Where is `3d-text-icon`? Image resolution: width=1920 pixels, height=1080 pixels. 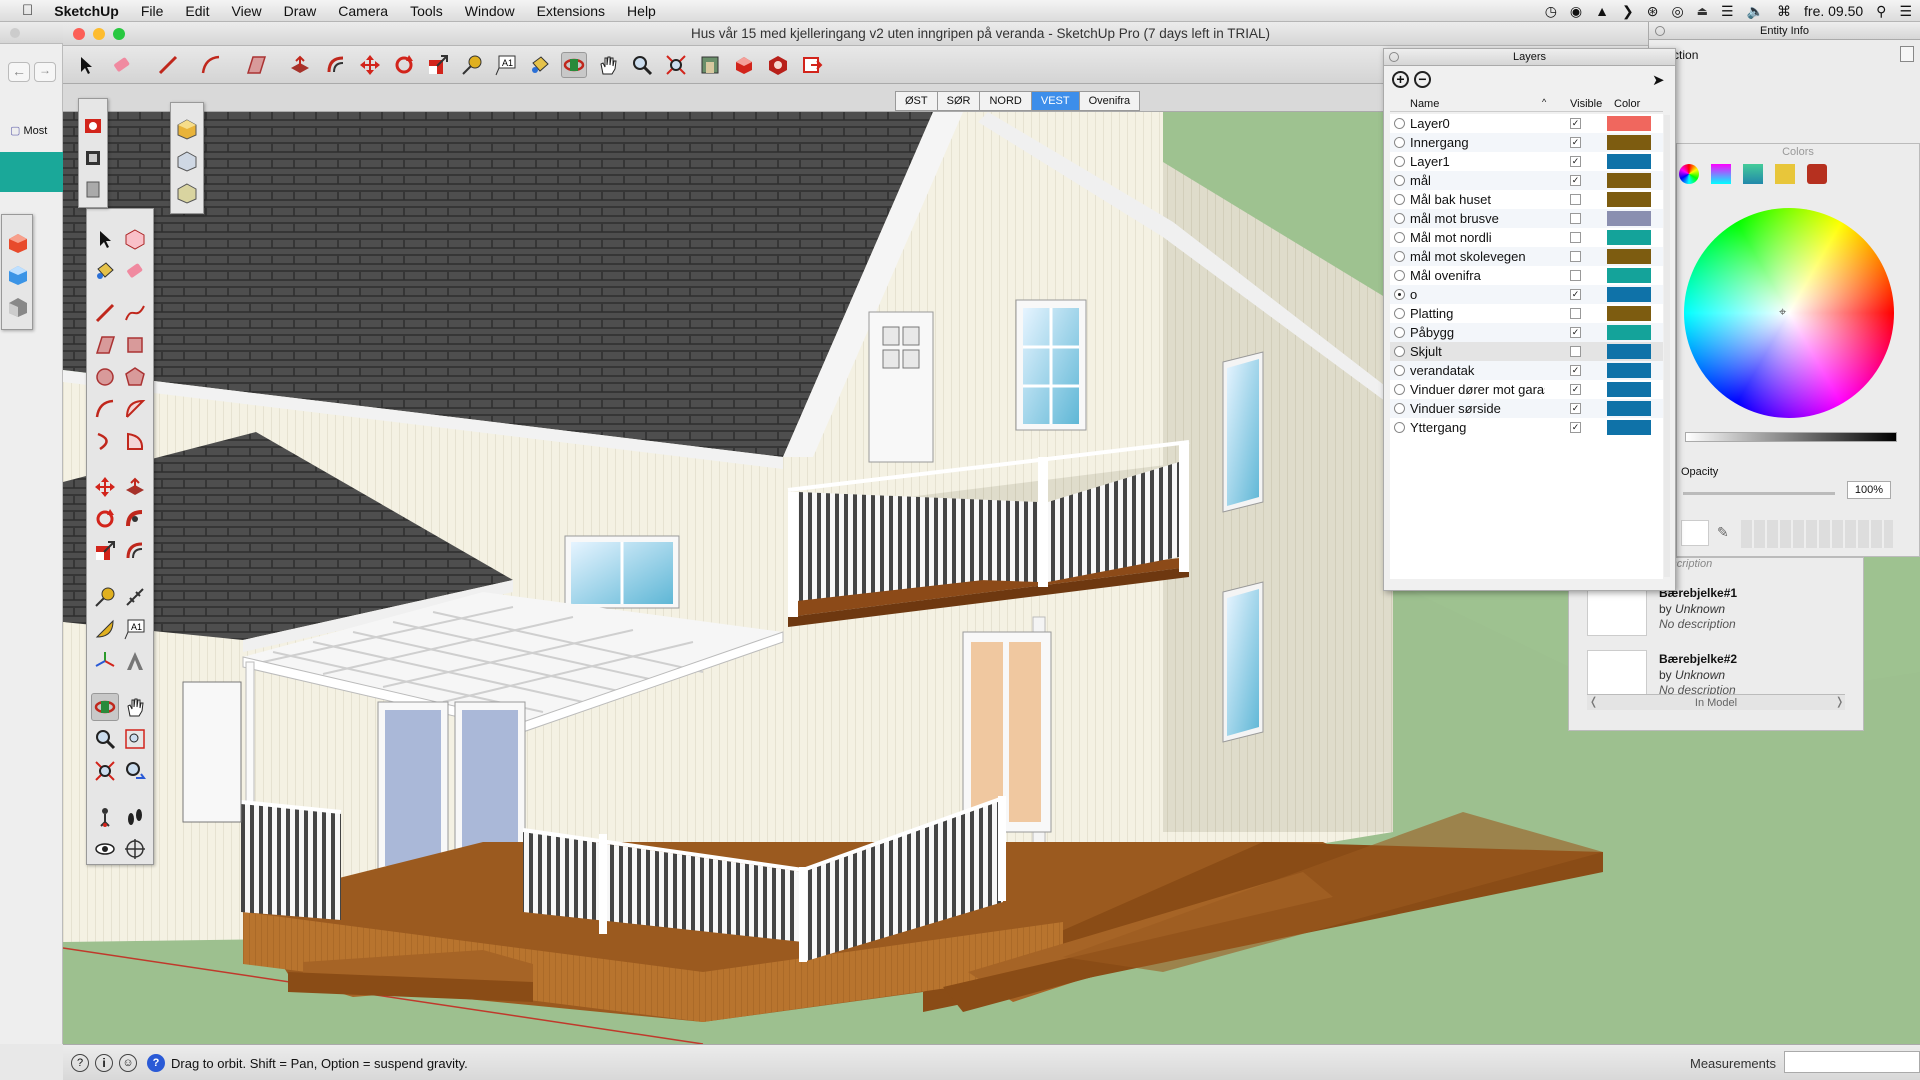 3d-text-icon is located at coordinates (135, 661).